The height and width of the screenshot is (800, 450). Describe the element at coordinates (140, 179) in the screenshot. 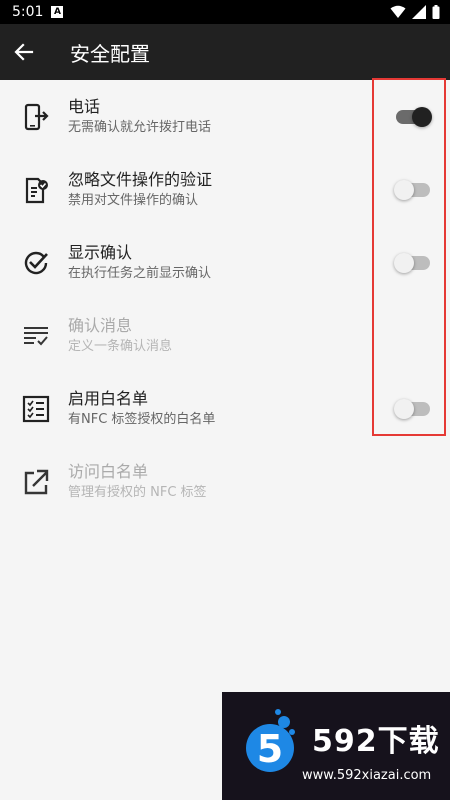

I see `setting-title: 忽略文件操作的验证` at that location.